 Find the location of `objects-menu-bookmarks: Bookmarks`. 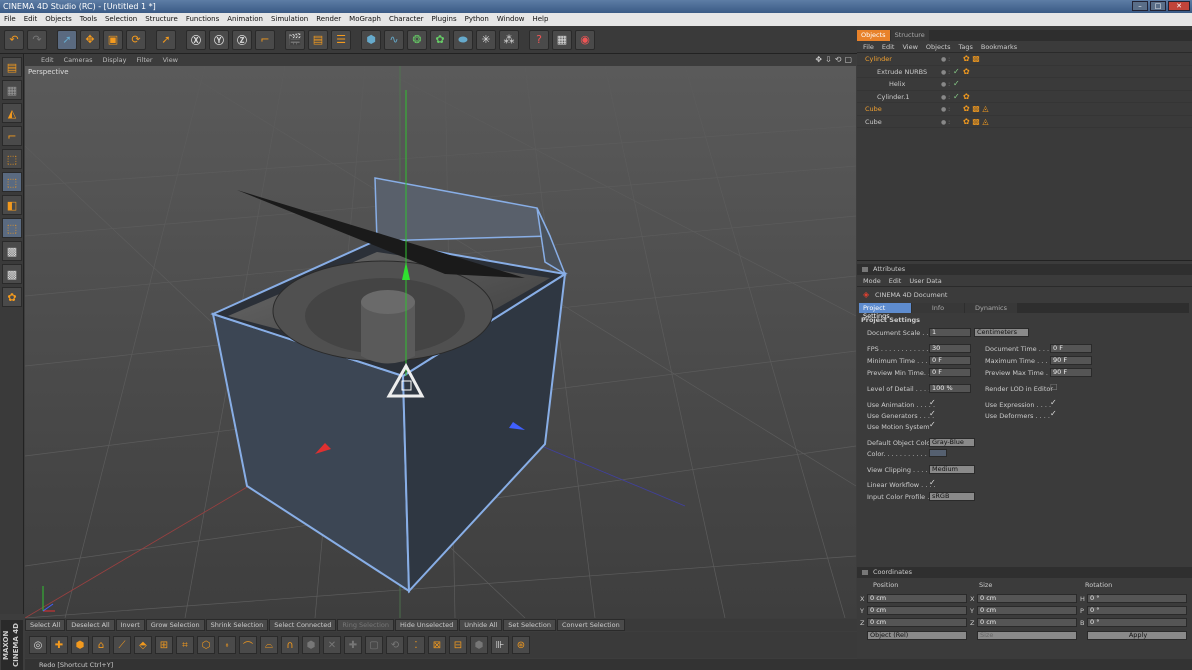

objects-menu-bookmarks: Bookmarks is located at coordinates (999, 47).